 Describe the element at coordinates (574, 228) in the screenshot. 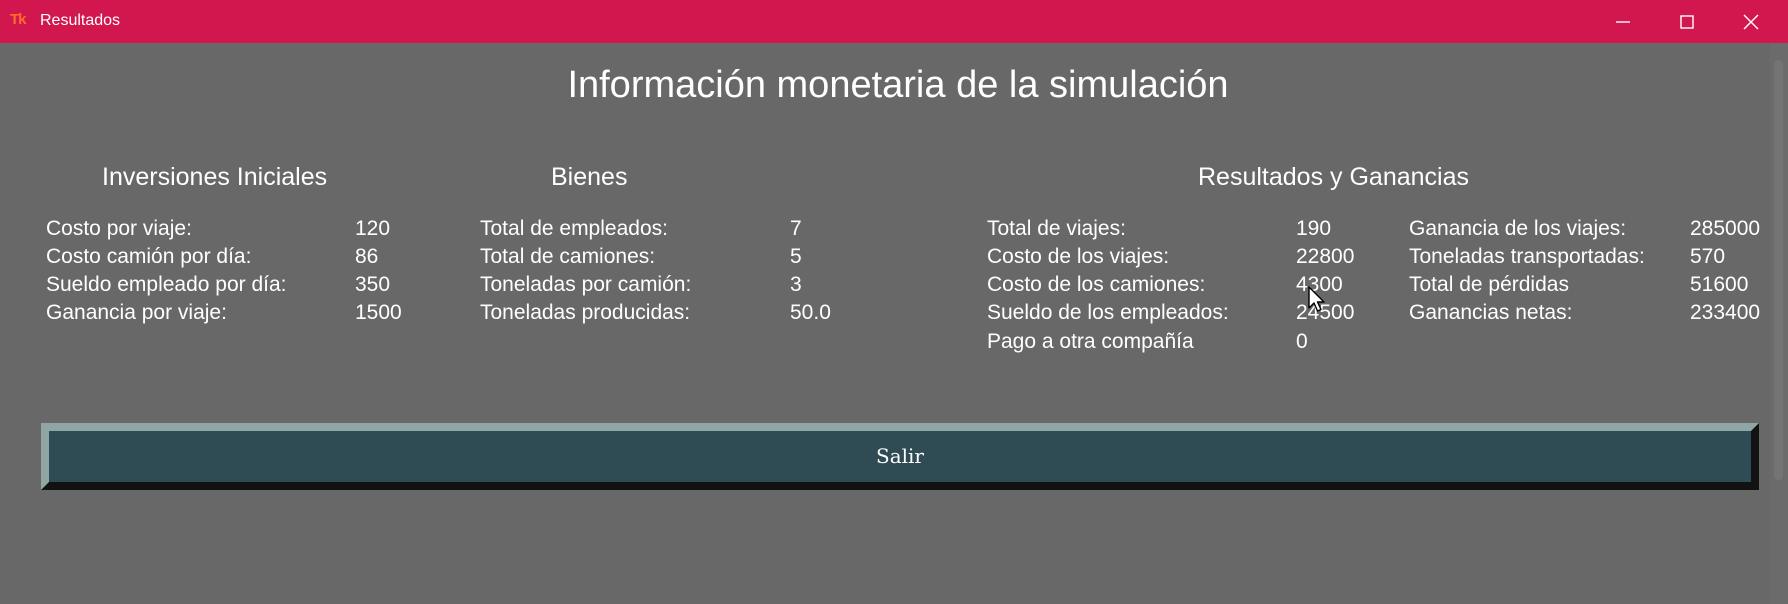

I see `label-total-empleados: Total de empleados:` at that location.